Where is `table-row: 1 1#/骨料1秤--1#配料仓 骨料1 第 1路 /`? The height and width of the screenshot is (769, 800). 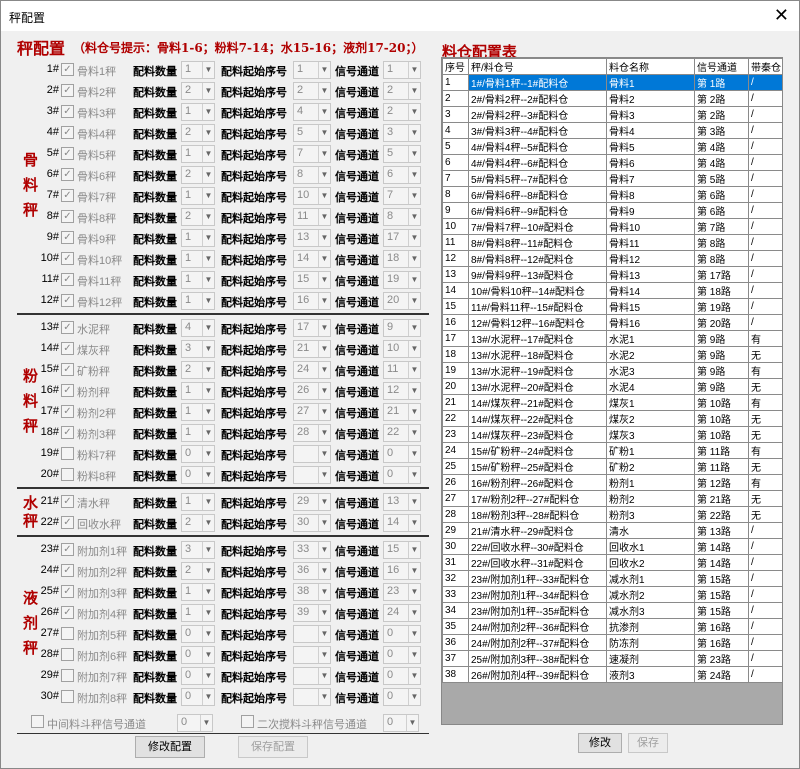
table-row: 1 1#/骨料1秤--1#配料仓 骨料1 第 1路 / is located at coordinates (612, 82).